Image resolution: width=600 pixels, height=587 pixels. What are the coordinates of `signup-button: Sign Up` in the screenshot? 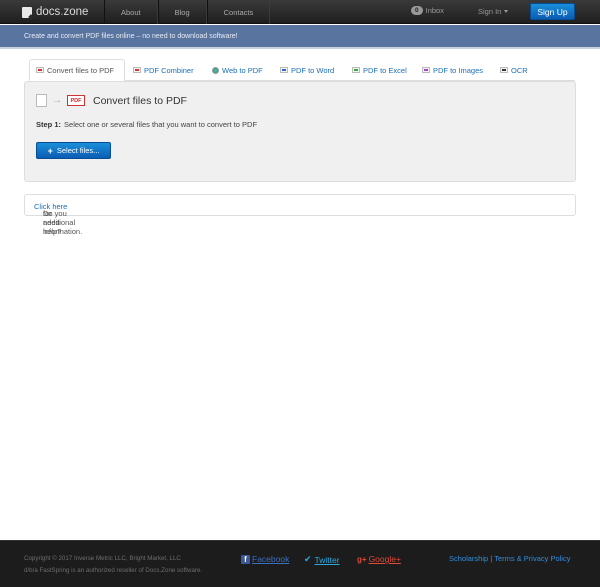 It's located at (552, 11).